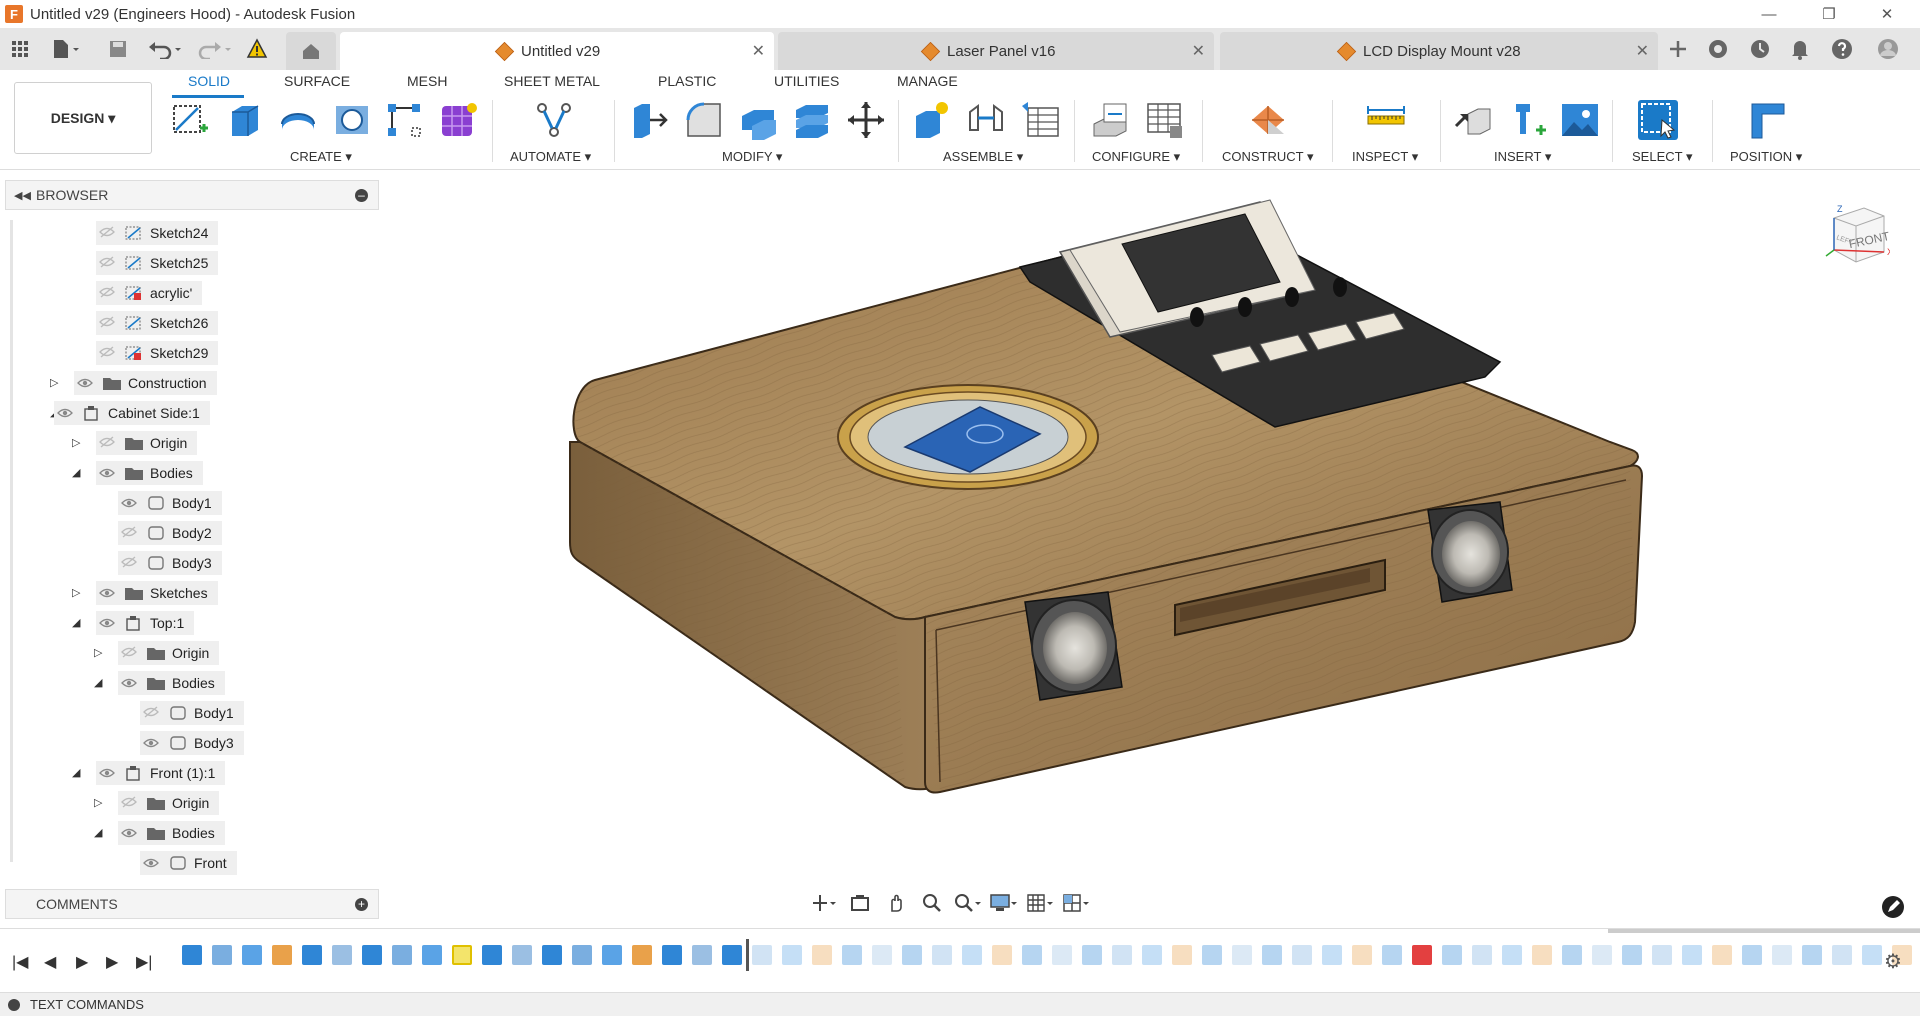 This screenshot has width=1920, height=1016. I want to click on save-button, so click(118, 49).